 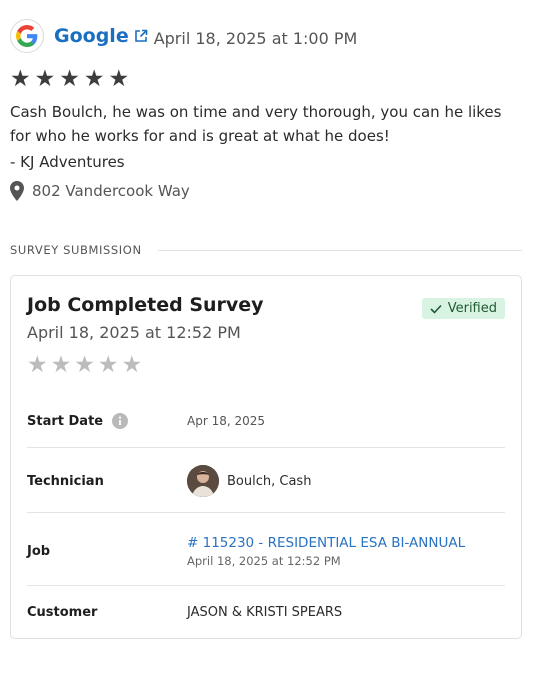 I want to click on map-pin-icon, so click(x=17, y=191).